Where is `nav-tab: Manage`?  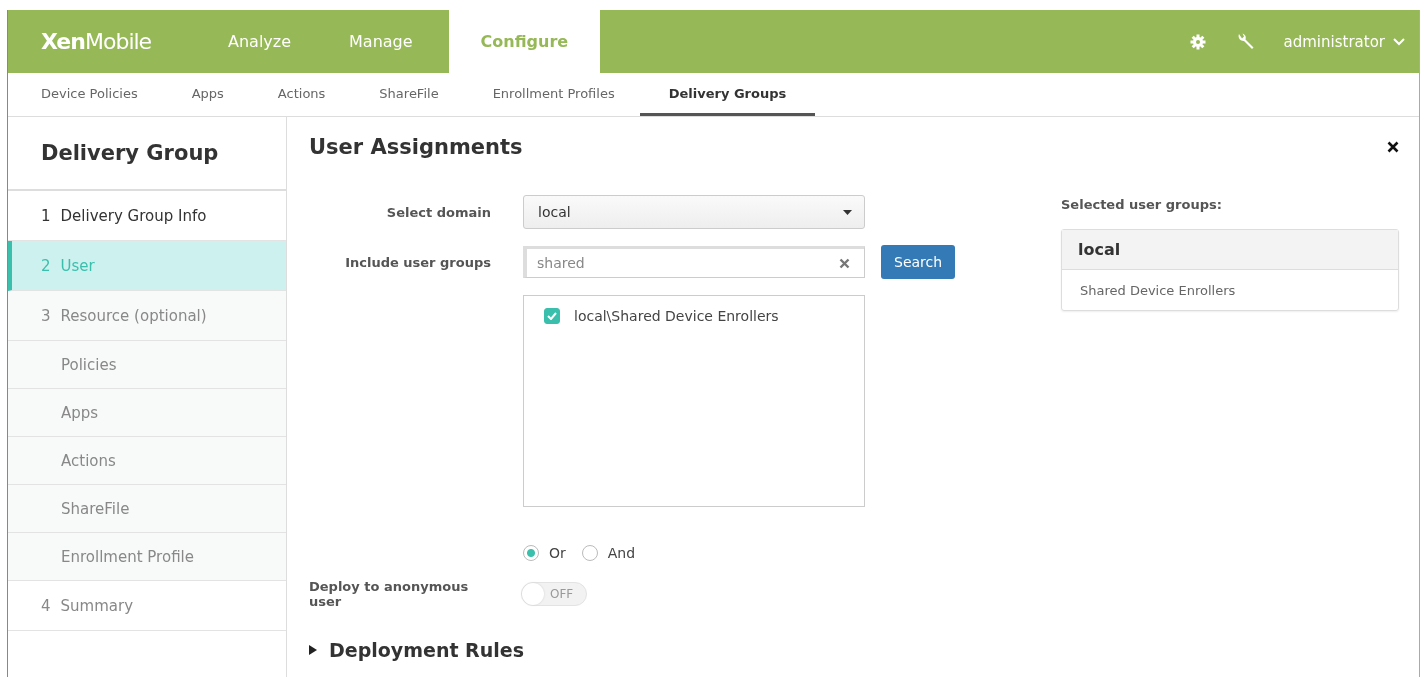 nav-tab: Manage is located at coordinates (381, 41).